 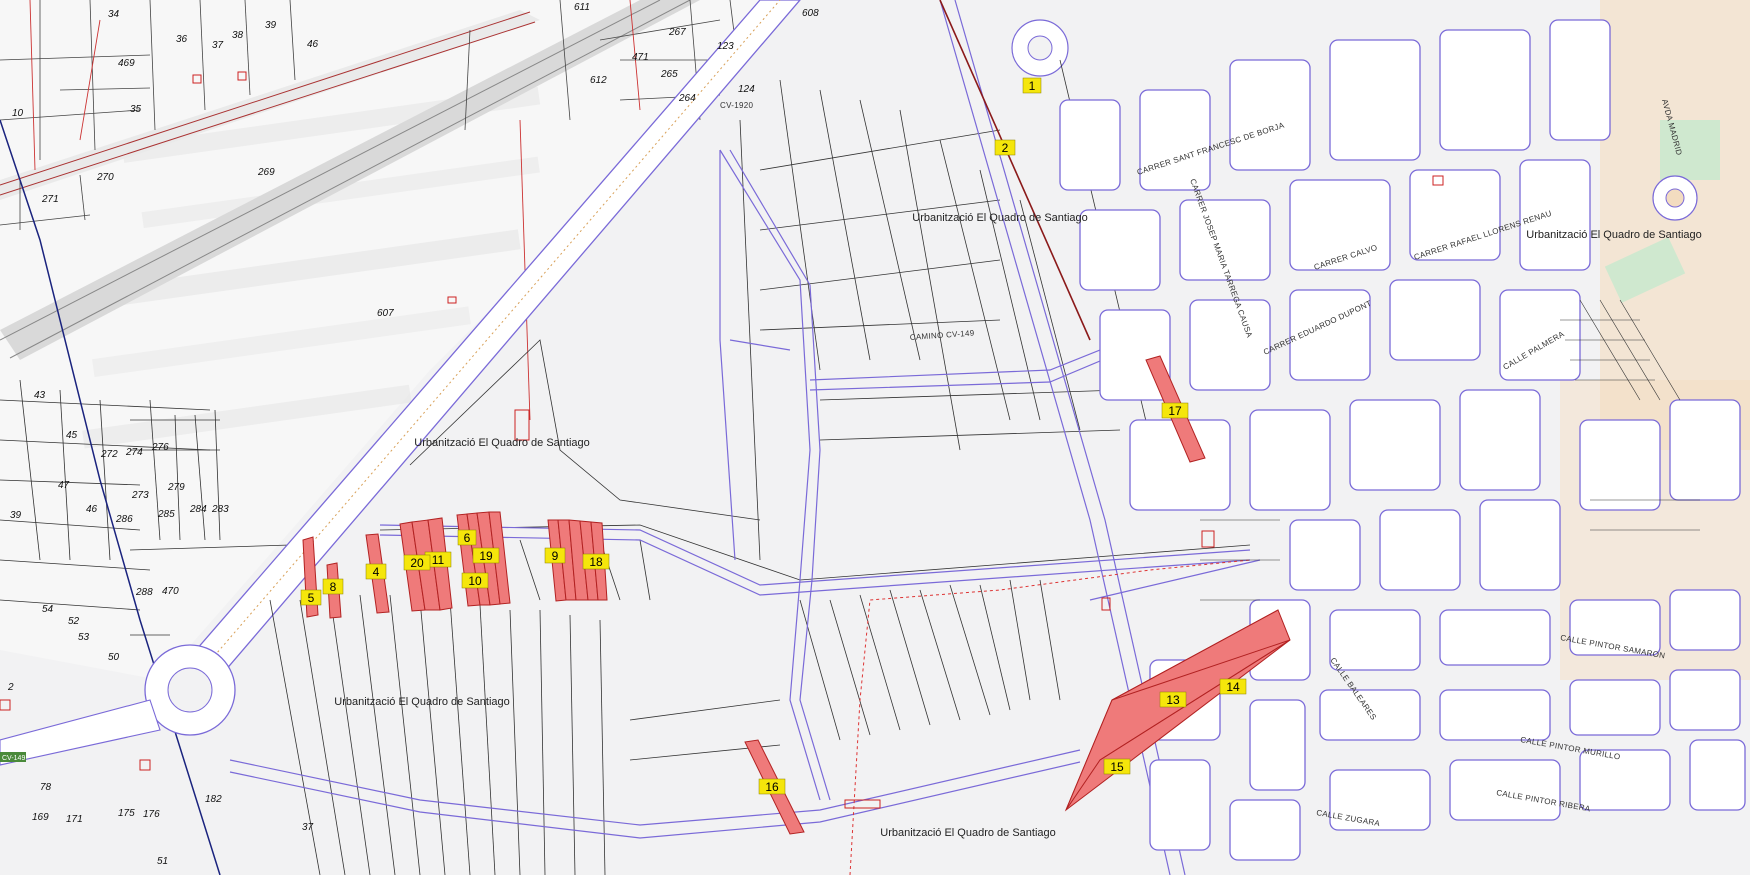 I want to click on parcel-tag-20: 20, so click(x=417, y=562).